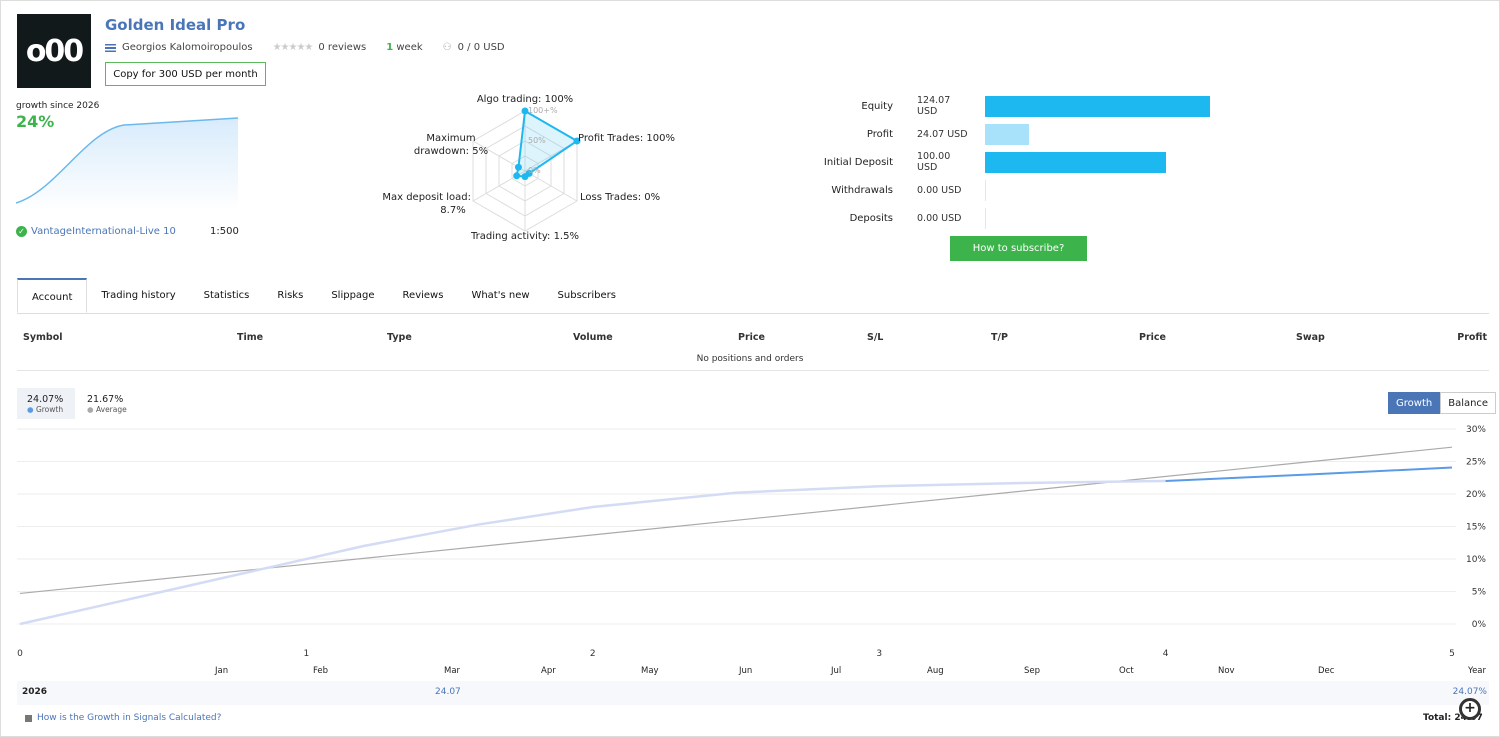 Image resolution: width=1500 pixels, height=737 pixels. Describe the element at coordinates (45, 399) in the screenshot. I see `growth-legend-value: 24.07%` at that location.